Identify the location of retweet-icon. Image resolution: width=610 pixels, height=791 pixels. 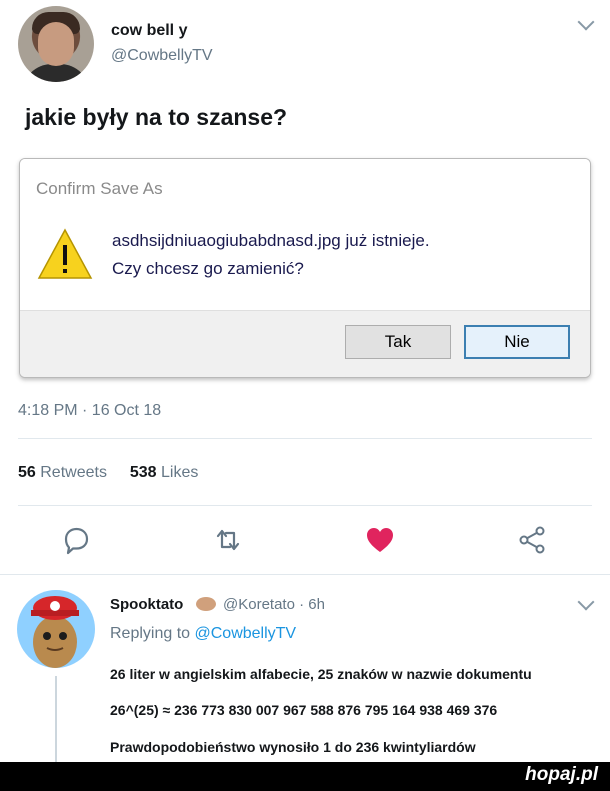
(228, 540).